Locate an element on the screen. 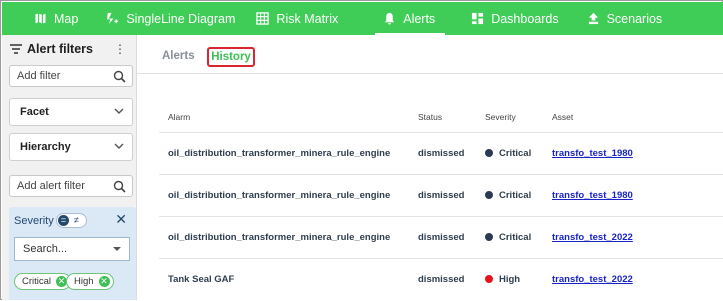  facet-panel: Facet is located at coordinates (71, 112).